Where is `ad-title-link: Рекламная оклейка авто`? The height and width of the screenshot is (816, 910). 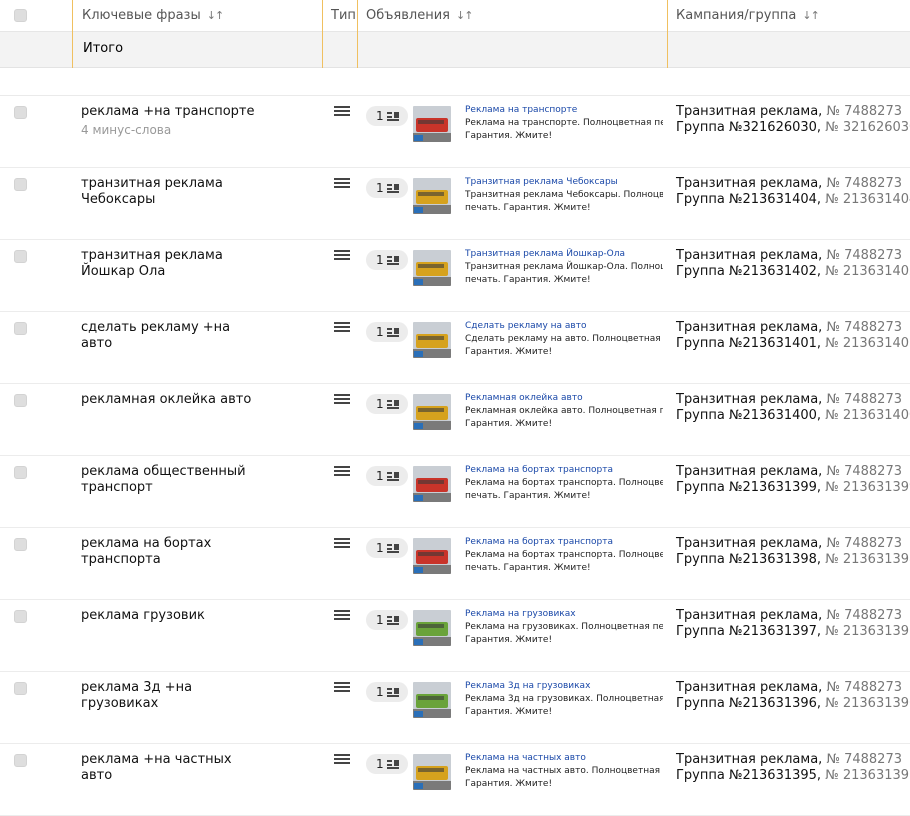
ad-title-link: Рекламная оклейка авто is located at coordinates (564, 398).